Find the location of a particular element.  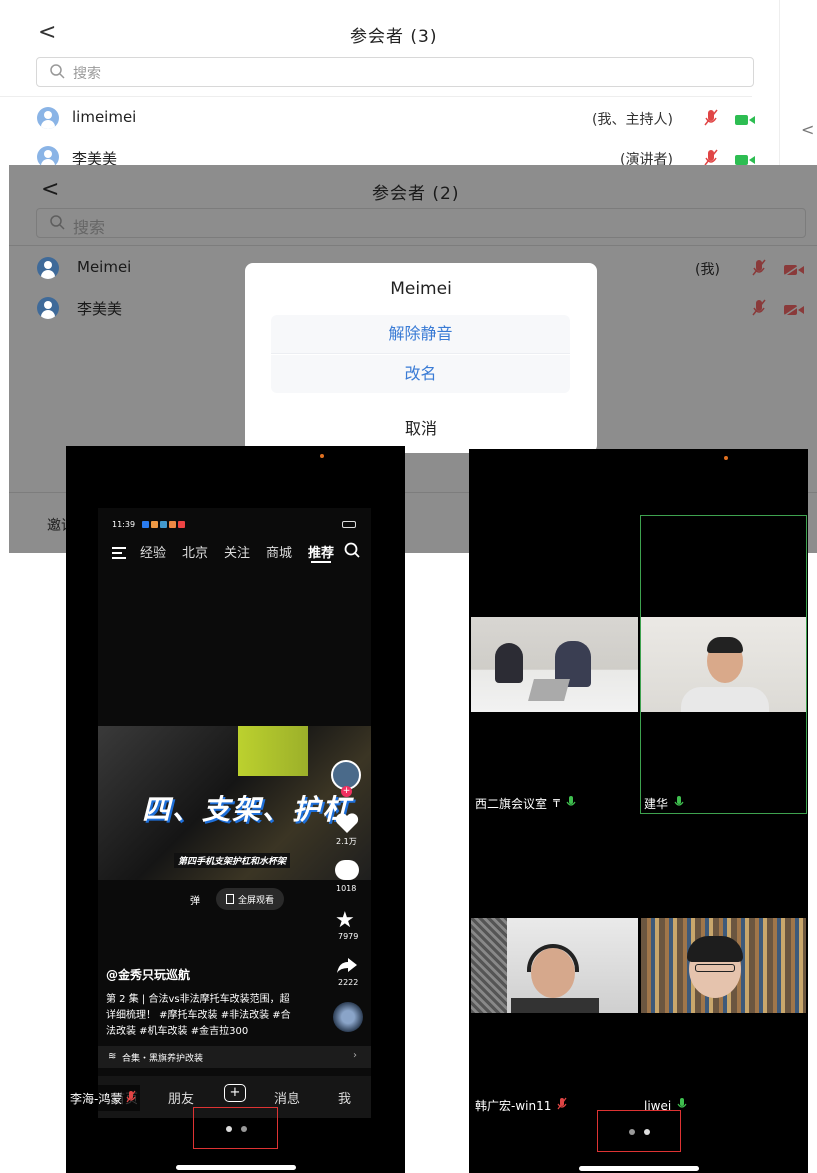

star-icon: ★ is located at coordinates (345, 920).